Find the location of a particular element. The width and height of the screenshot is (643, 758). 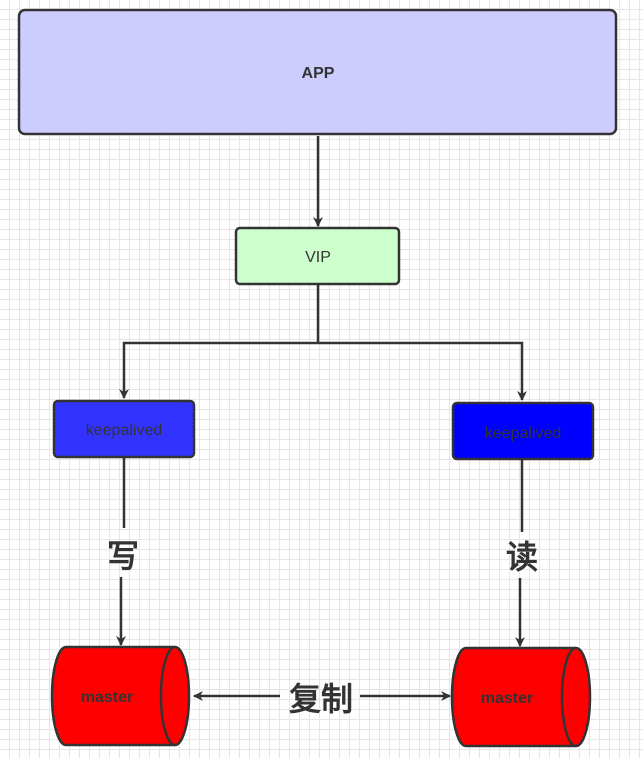

master-right-node: master is located at coordinates (521, 697).